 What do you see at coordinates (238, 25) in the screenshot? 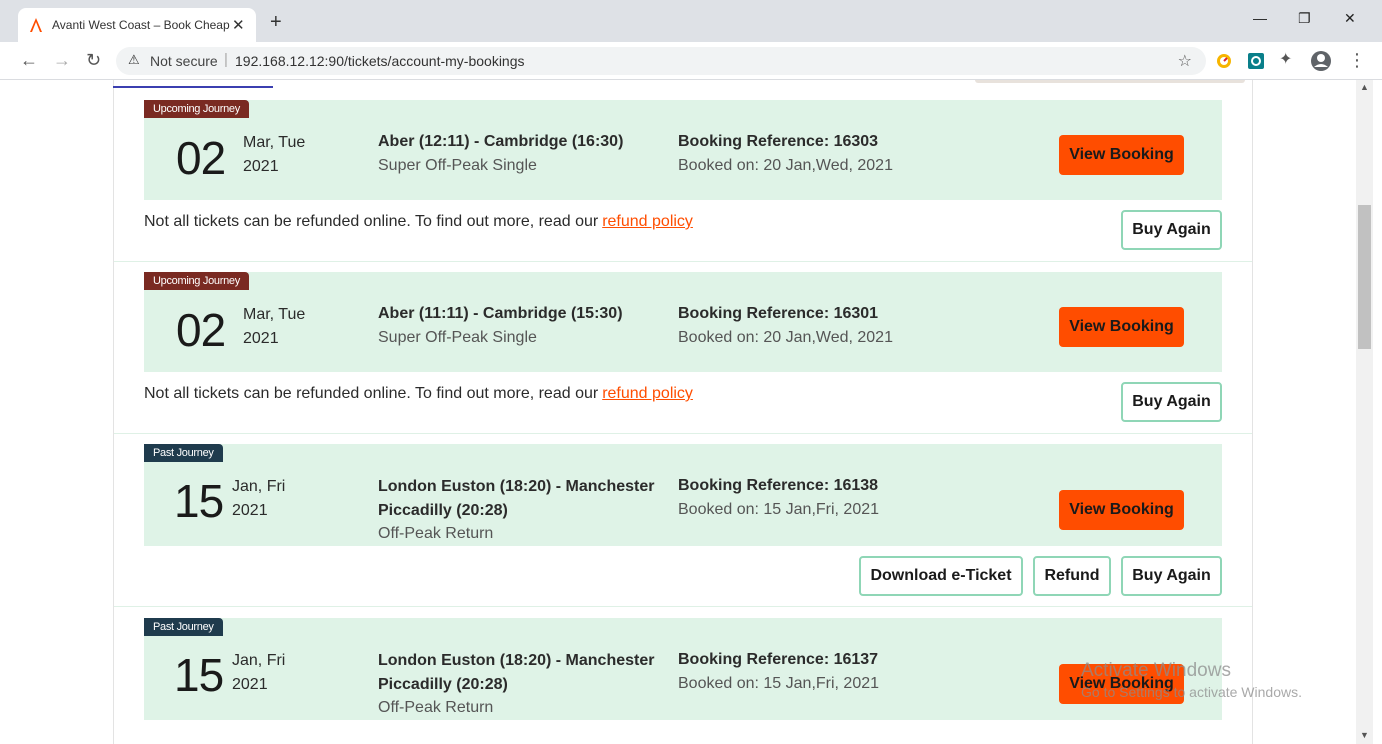
I see `tab-close-icon: ✕` at bounding box center [238, 25].